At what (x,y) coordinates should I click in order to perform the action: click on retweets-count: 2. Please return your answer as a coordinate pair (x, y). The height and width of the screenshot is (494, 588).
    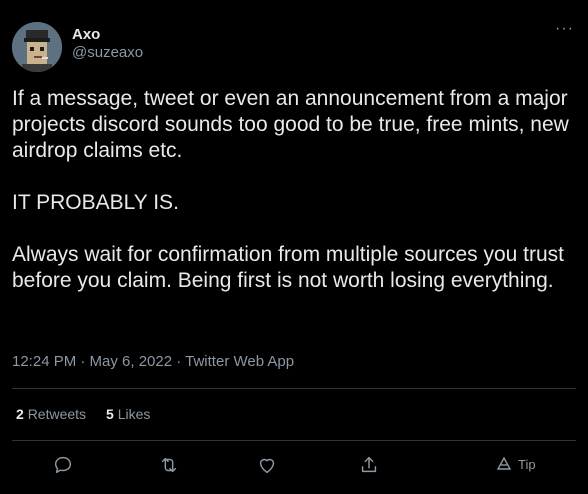
    Looking at the image, I should click on (20, 414).